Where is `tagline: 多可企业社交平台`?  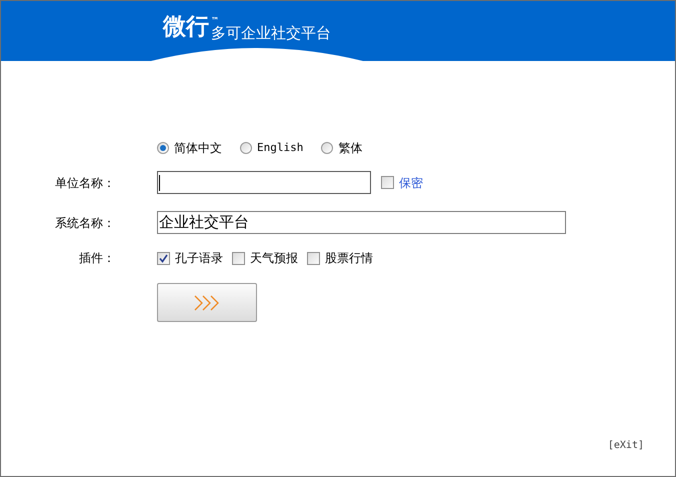 tagline: 多可企业社交平台 is located at coordinates (271, 33).